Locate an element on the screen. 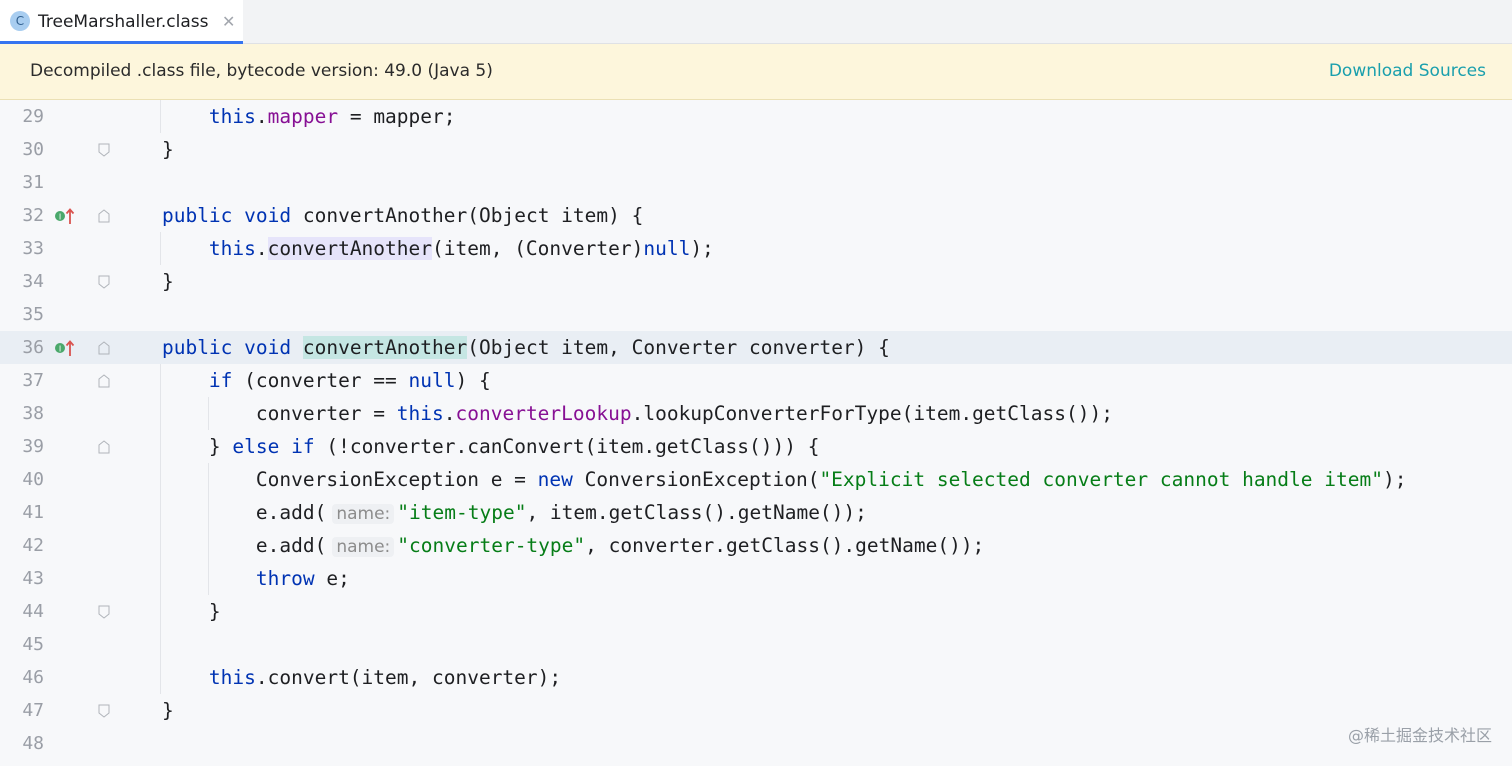 This screenshot has width=1512, height=766. editor-tab-bar: C TreeMarshaller.class ✕ is located at coordinates (756, 22).